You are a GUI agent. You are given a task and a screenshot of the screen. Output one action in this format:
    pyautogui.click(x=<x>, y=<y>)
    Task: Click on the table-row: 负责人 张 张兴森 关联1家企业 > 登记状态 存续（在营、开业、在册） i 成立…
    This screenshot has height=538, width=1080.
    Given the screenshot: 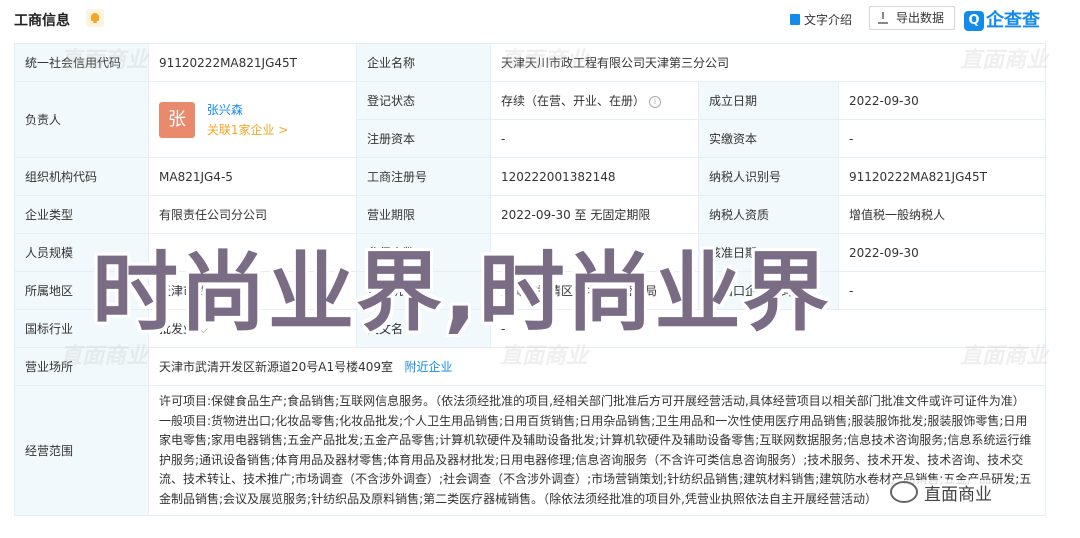 What is the action you would take?
    pyautogui.click(x=530, y=119)
    